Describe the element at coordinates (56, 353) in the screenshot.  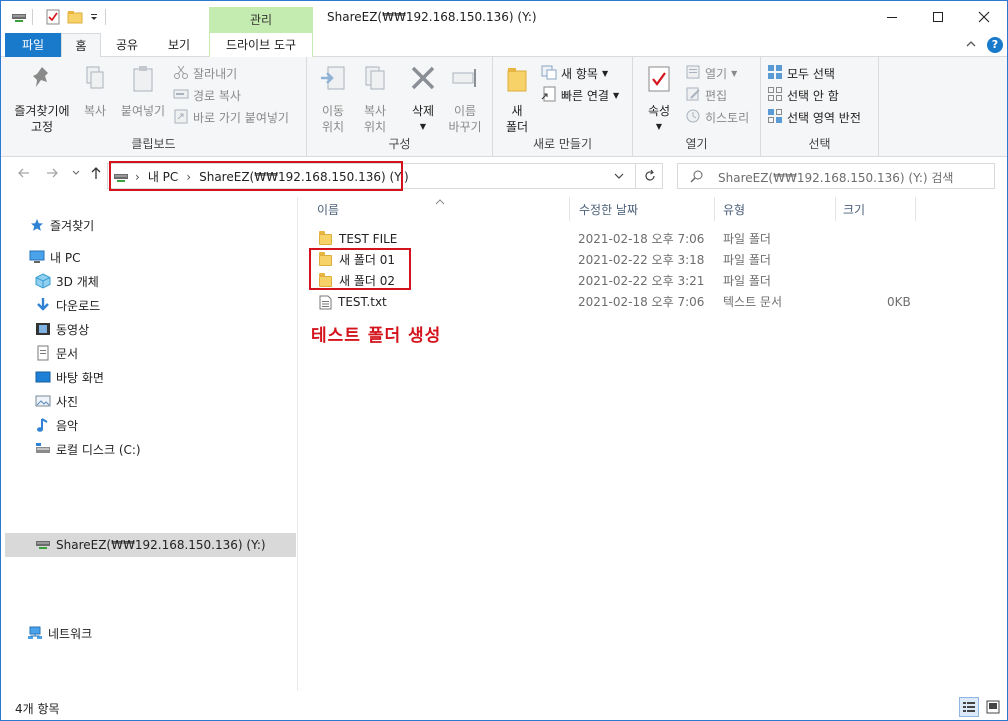
I see `nav-item-documents: 문서` at that location.